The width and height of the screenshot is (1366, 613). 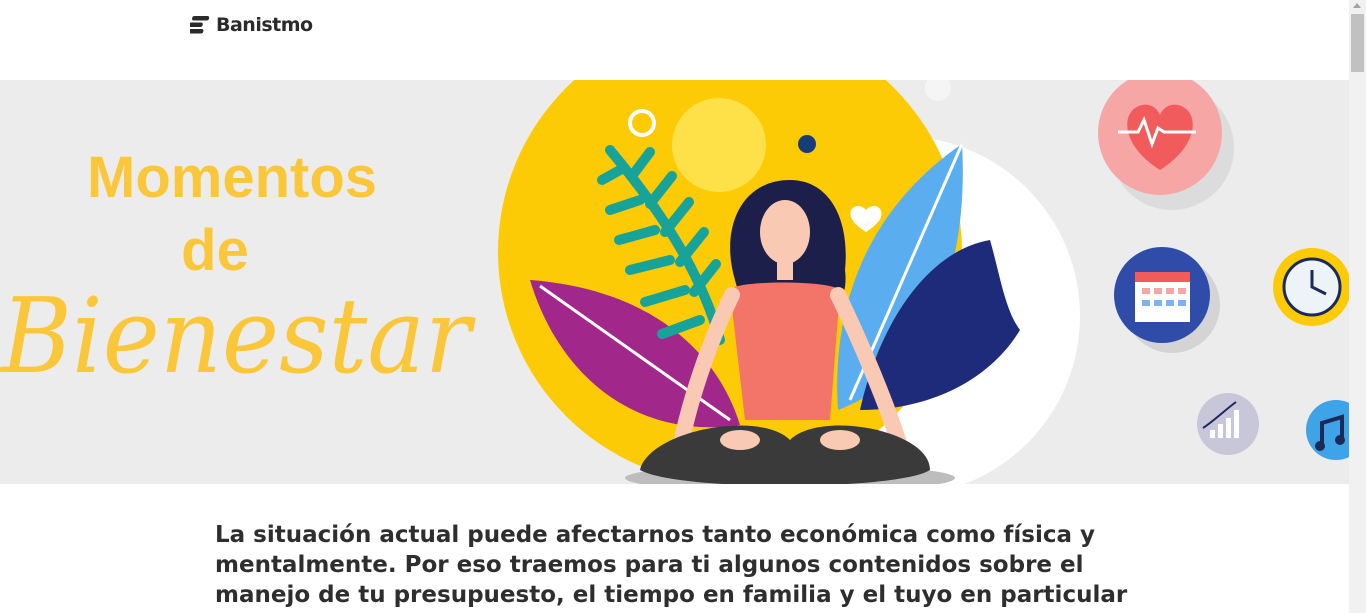 What do you see at coordinates (1357, 43) in the screenshot?
I see `scrollbar-thumb` at bounding box center [1357, 43].